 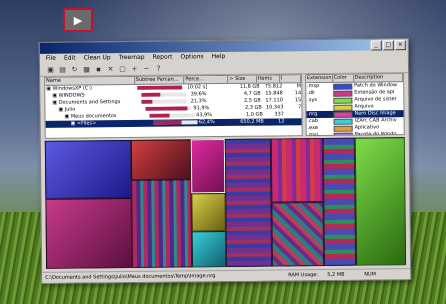 I want to click on maximize-button: □, so click(x=388, y=45).